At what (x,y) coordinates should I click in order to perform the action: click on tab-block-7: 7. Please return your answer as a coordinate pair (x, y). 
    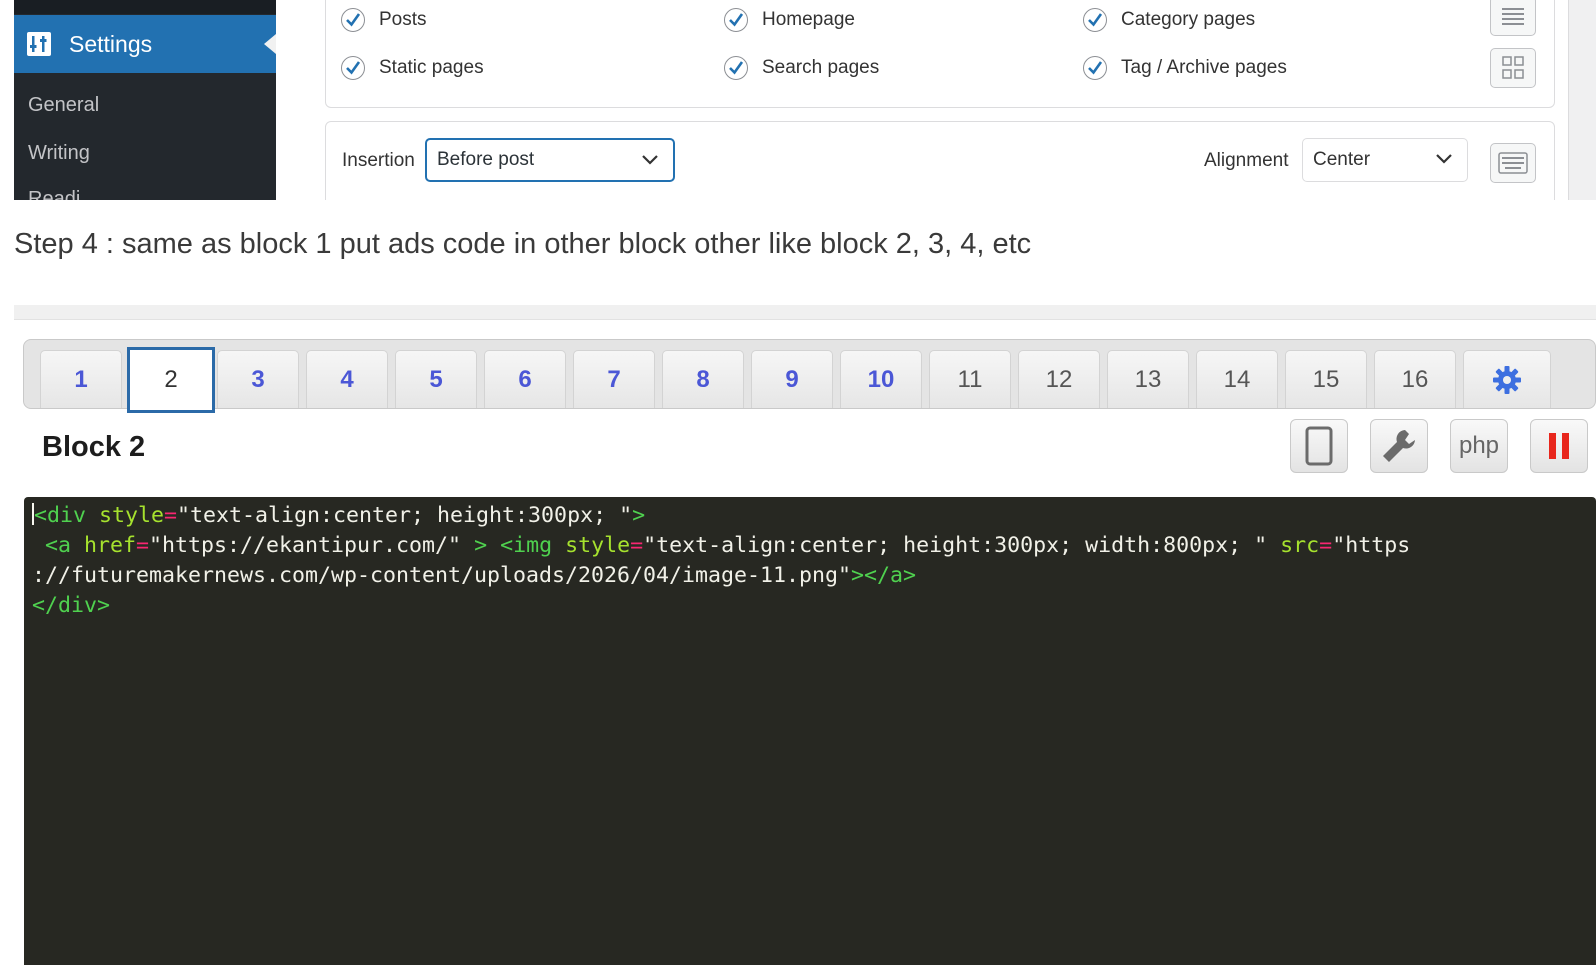
    Looking at the image, I should click on (614, 379).